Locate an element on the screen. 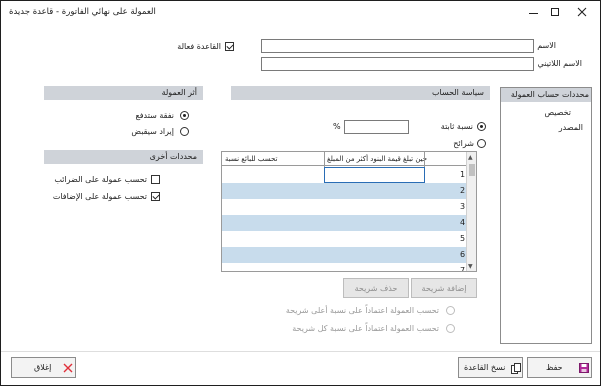 The width and height of the screenshot is (601, 386). sidebar-header: محددات حساب العمولة is located at coordinates (546, 95).